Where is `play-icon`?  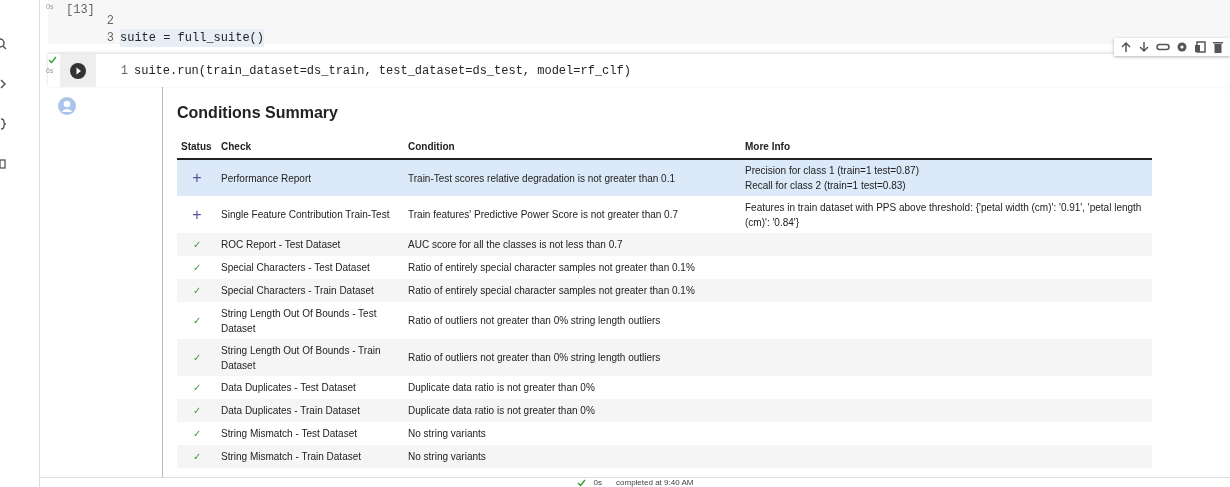 play-icon is located at coordinates (78, 70).